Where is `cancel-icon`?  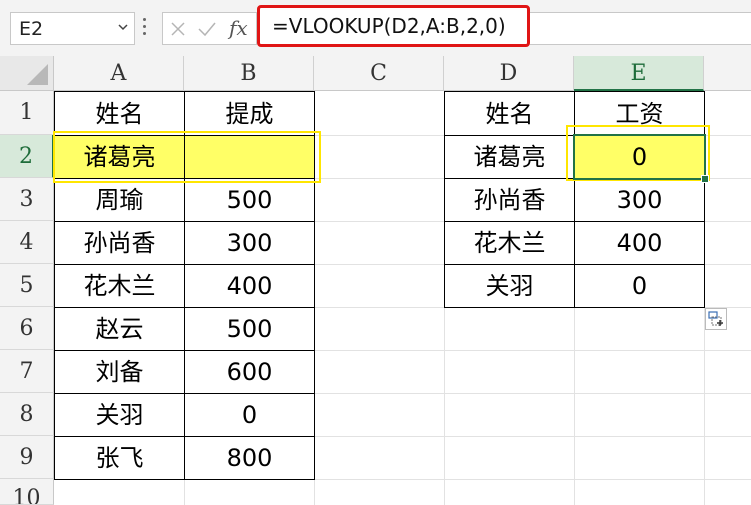
cancel-icon is located at coordinates (178, 29).